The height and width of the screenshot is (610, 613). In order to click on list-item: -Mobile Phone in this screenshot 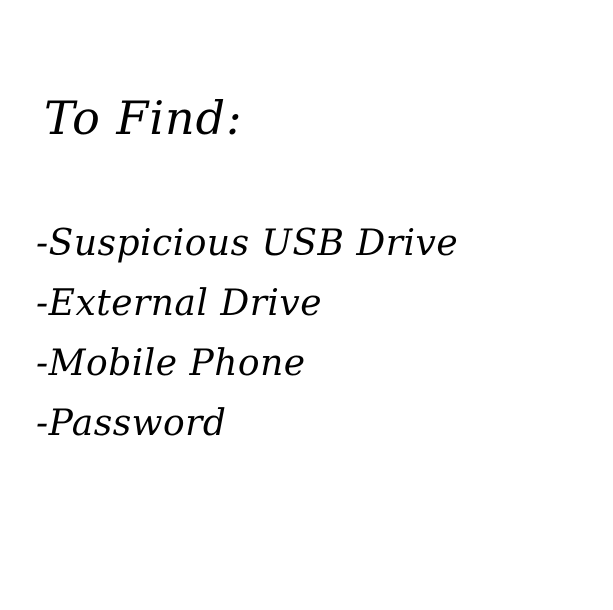, I will do `click(171, 363)`.